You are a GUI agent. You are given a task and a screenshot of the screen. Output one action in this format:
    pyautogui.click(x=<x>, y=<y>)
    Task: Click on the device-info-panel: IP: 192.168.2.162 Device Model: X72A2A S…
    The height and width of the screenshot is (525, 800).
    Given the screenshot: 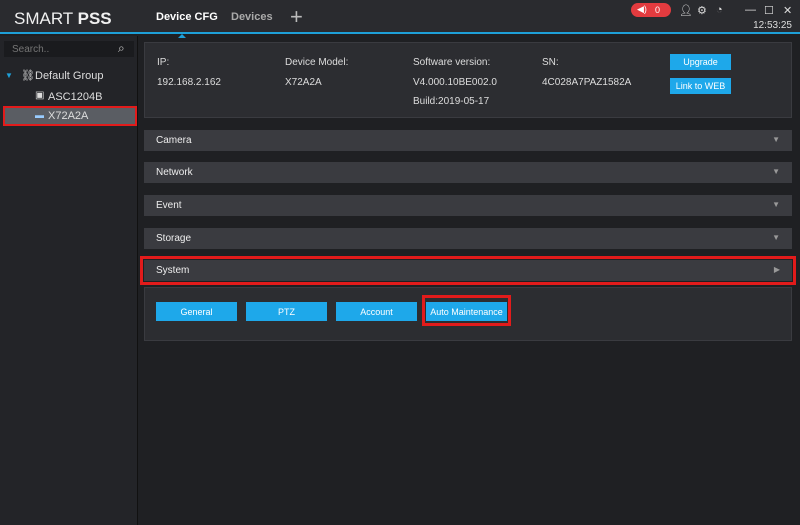 What is the action you would take?
    pyautogui.click(x=468, y=80)
    